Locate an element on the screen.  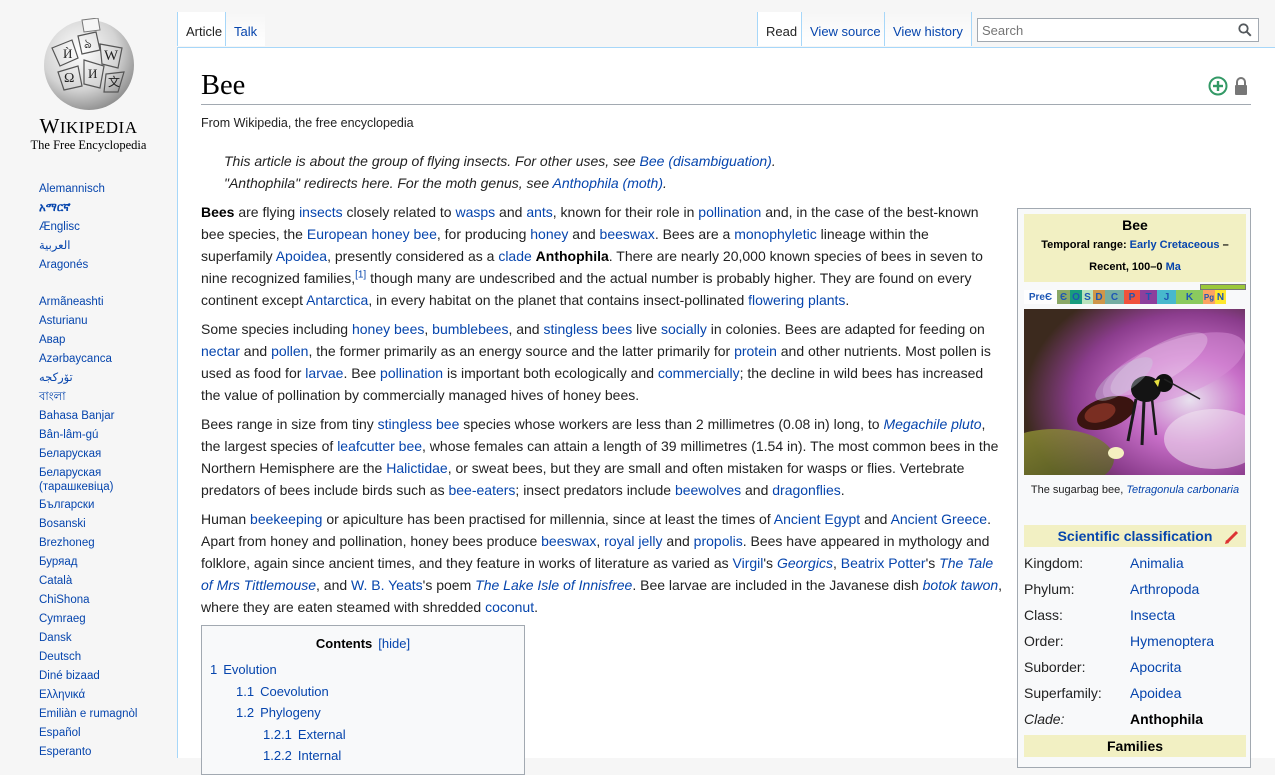
tetragonula-carbonaria-link: Tetragonula carbonaria is located at coordinates (1182, 490).